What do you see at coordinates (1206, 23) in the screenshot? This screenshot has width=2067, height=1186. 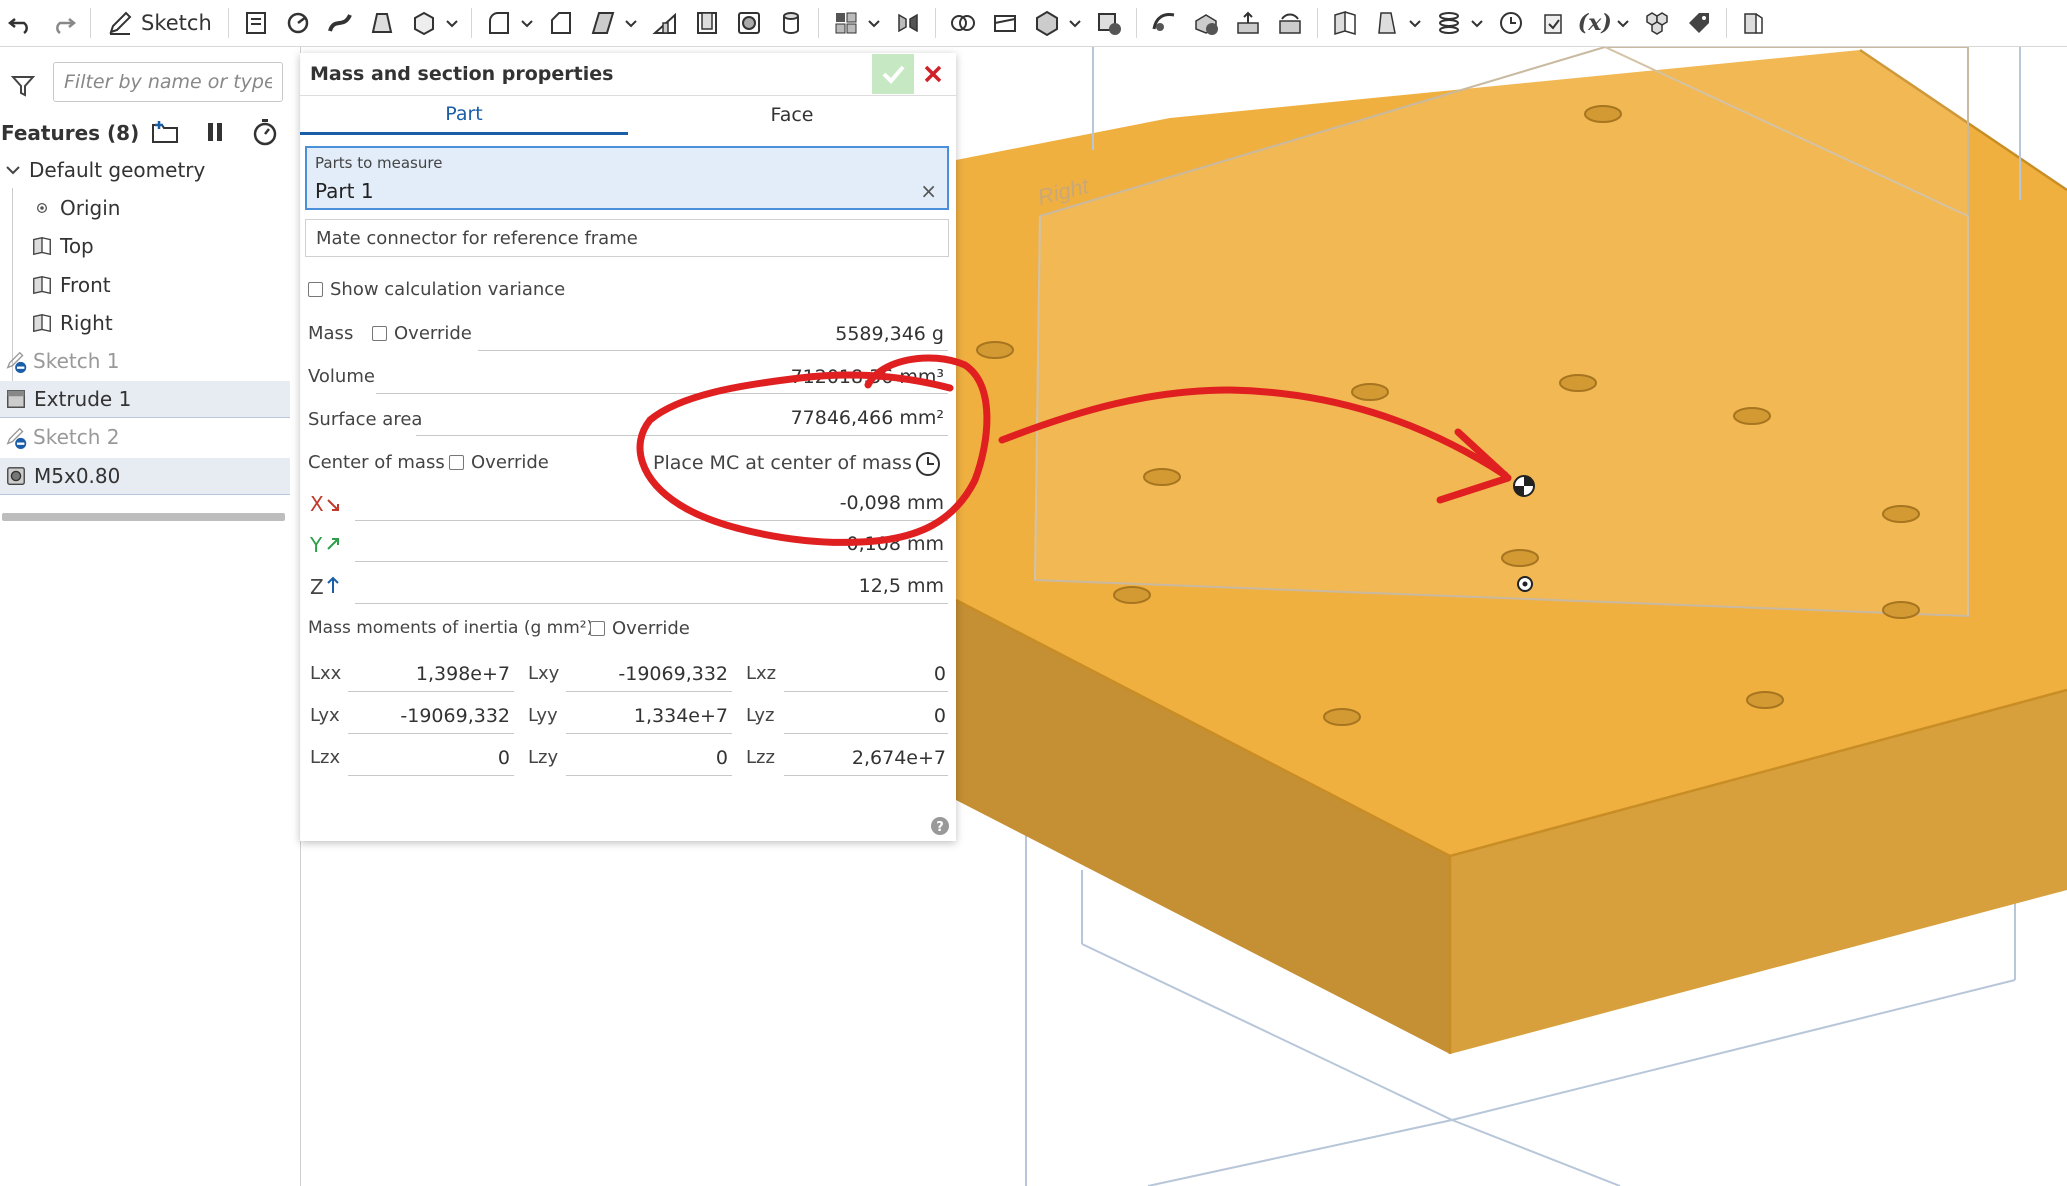 I see `delete-face-button` at bounding box center [1206, 23].